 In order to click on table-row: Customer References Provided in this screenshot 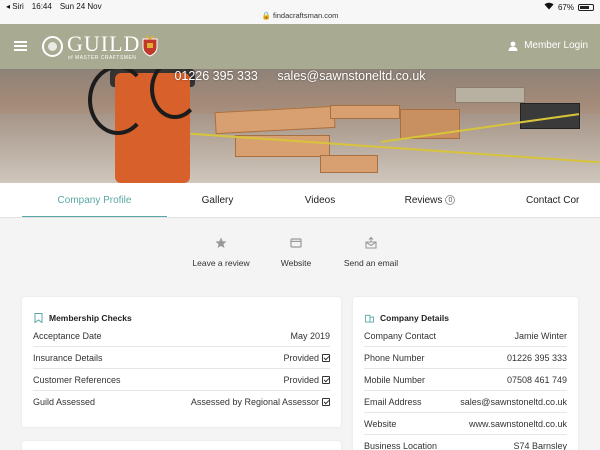, I will do `click(181, 380)`.